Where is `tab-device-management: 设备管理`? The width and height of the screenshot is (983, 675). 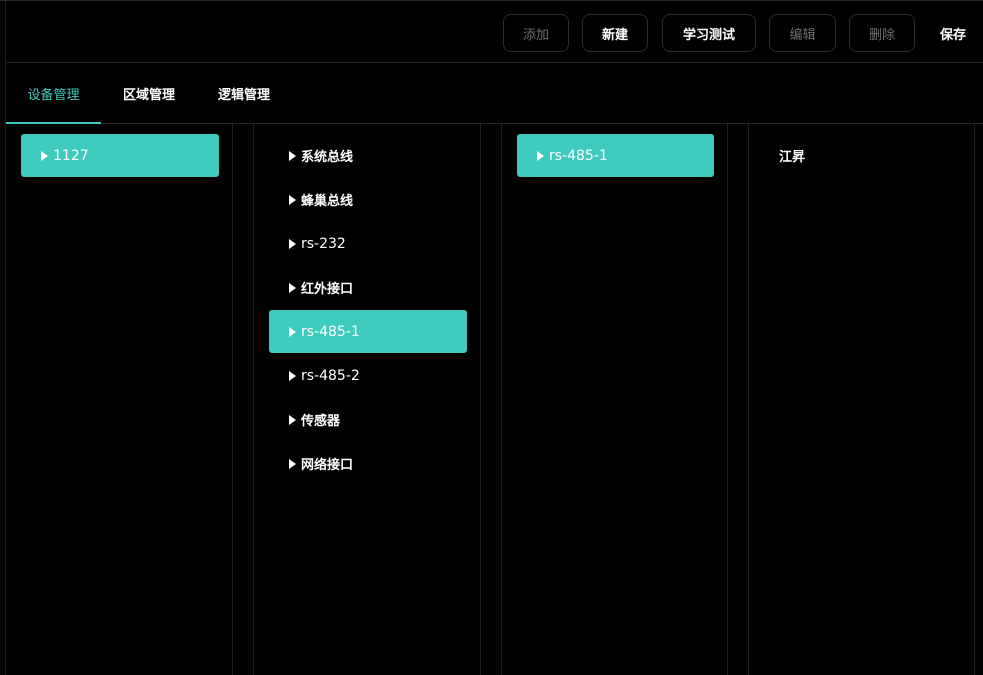
tab-device-management: 设备管理 is located at coordinates (53, 93).